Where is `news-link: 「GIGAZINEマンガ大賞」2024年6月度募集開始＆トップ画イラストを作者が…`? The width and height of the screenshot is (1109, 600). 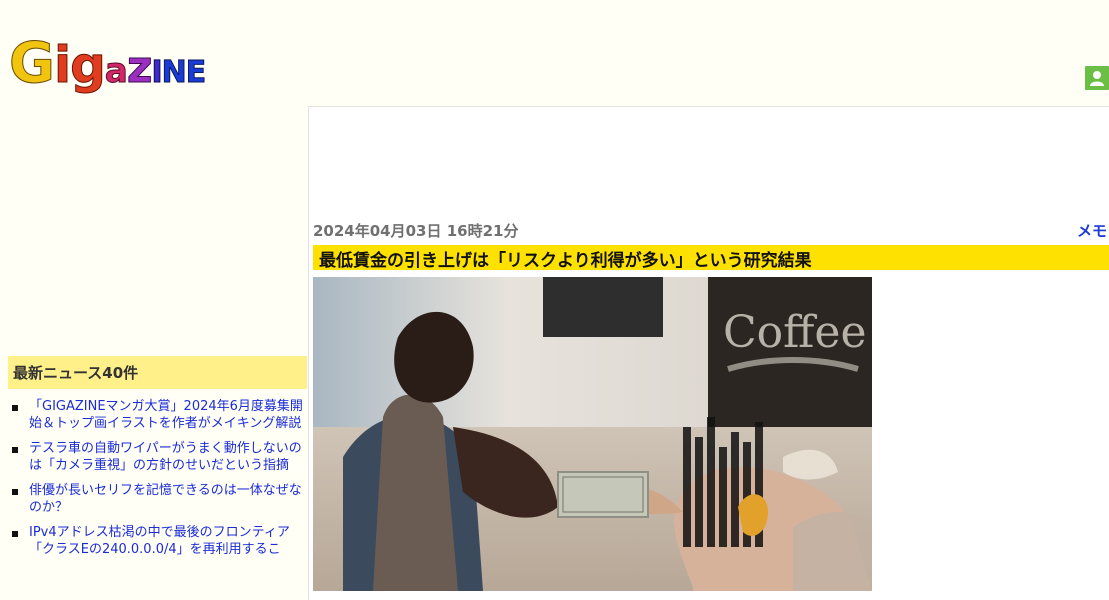 news-link: 「GIGAZINEマンガ大賞」2024年6月度募集開始＆トップ画イラストを作者が… is located at coordinates (166, 415).